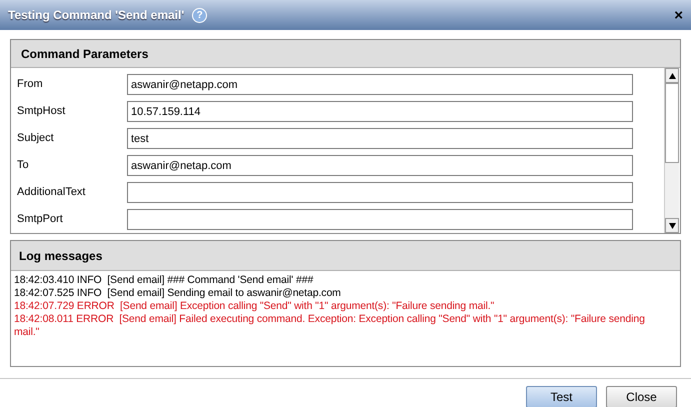 The image size is (691, 407). What do you see at coordinates (178, 293) in the screenshot?
I see `log-line: 18:42:07.525 INFO [Send email] Sending email to aswanir@netap.com` at bounding box center [178, 293].